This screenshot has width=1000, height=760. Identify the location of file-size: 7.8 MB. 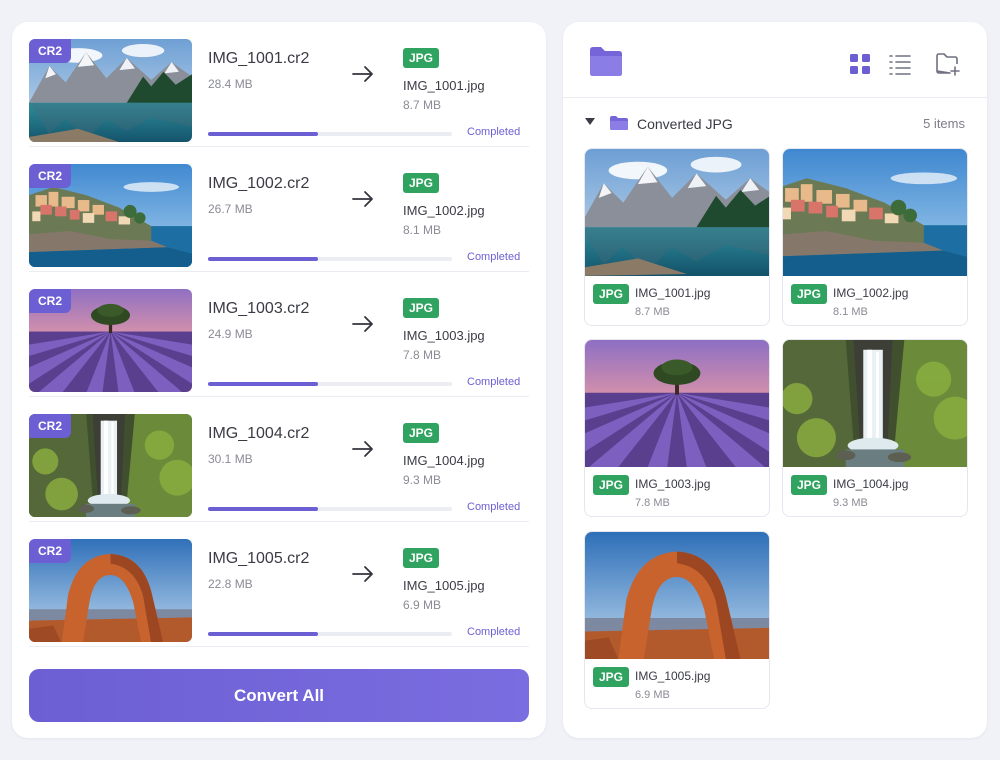
(652, 503).